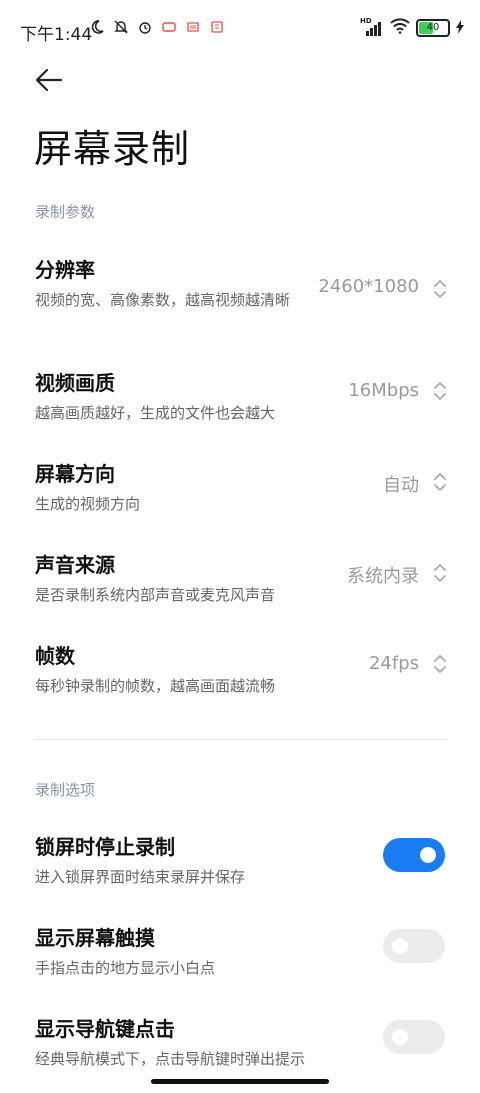 The image size is (480, 1093). I want to click on battery-indicator: 40, so click(433, 28).